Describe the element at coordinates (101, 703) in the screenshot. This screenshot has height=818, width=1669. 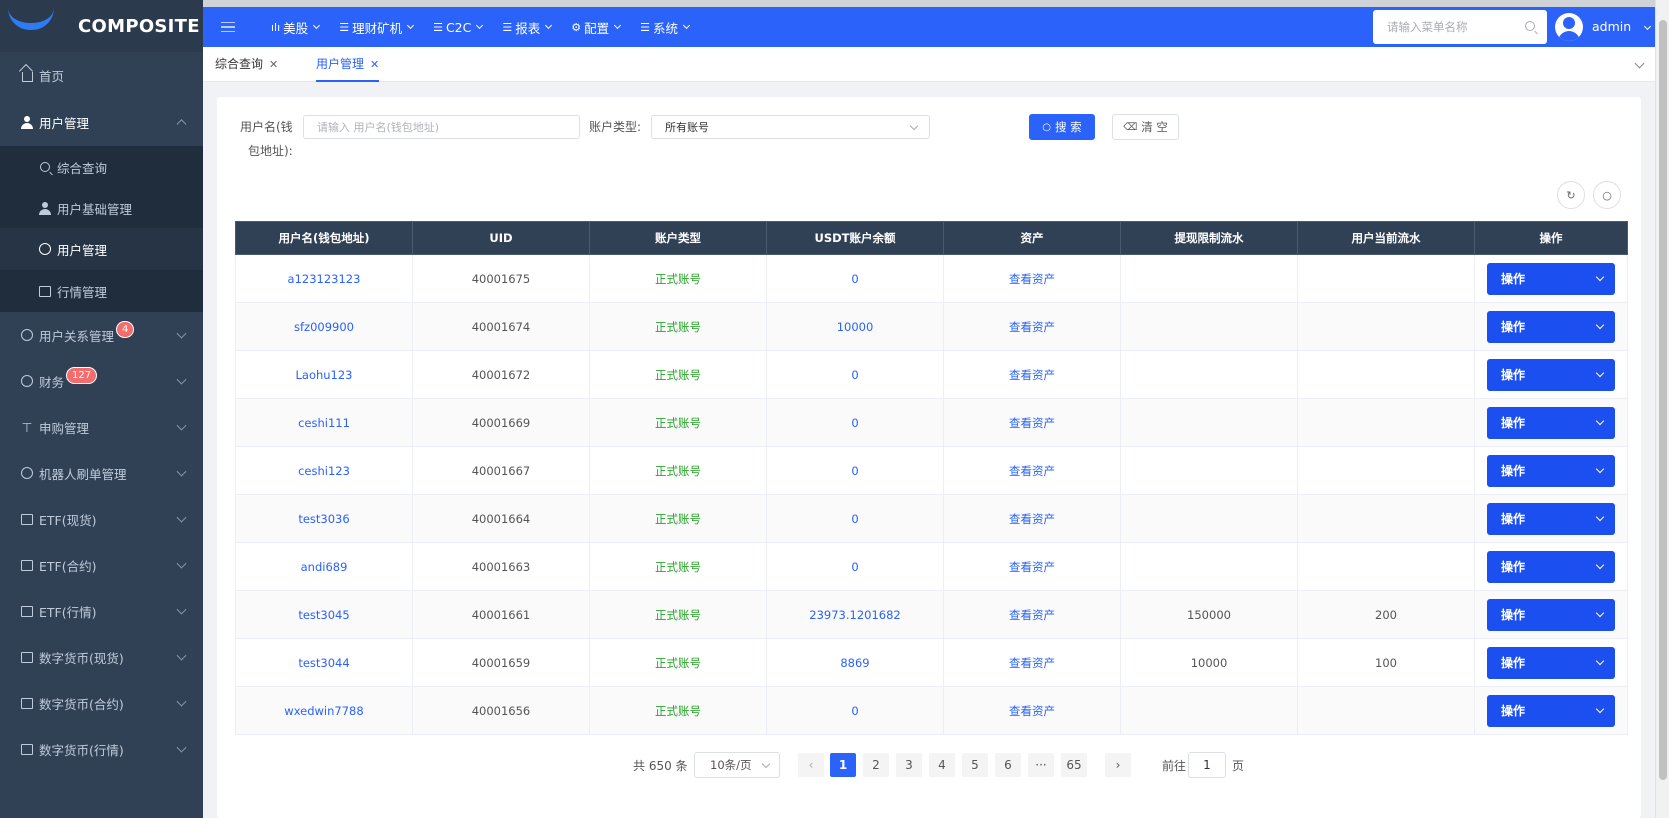
I see `sidebar-item-crypto-contract: 数字货币(合约)` at that location.